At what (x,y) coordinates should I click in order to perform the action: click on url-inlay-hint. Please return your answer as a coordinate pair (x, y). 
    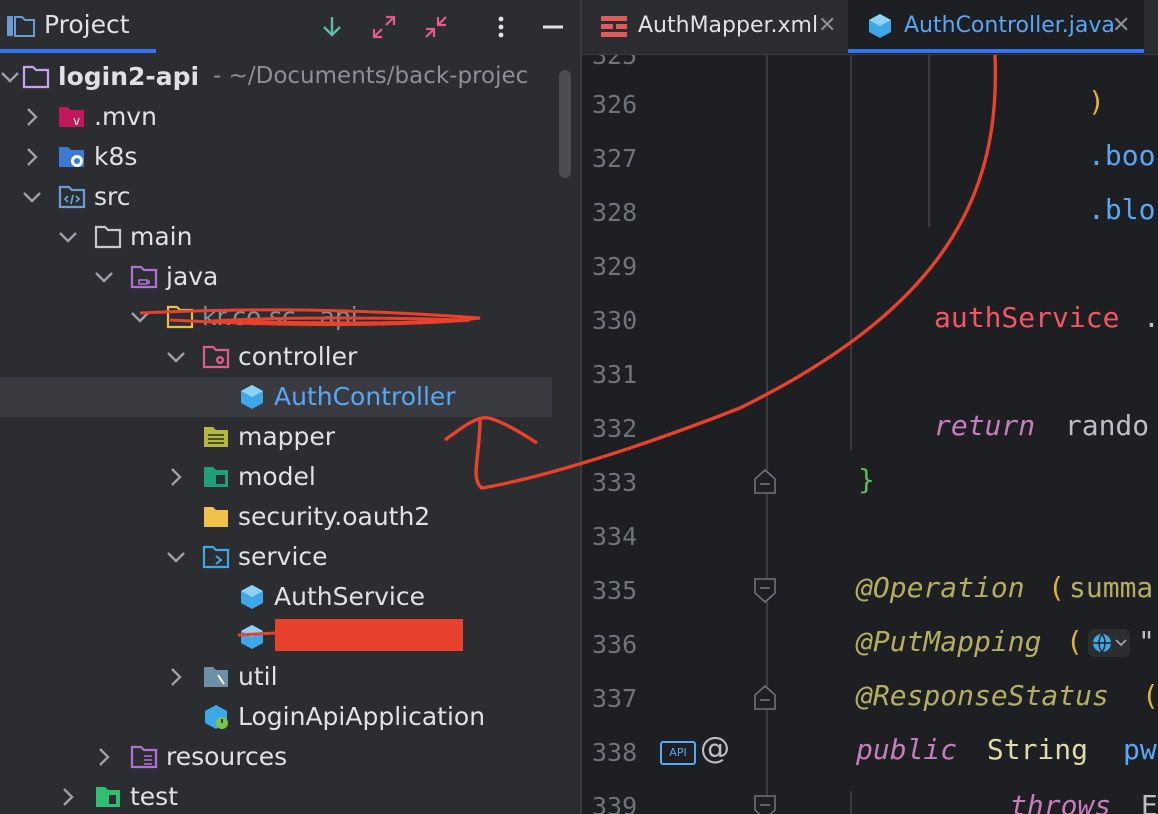
    Looking at the image, I should click on (1109, 643).